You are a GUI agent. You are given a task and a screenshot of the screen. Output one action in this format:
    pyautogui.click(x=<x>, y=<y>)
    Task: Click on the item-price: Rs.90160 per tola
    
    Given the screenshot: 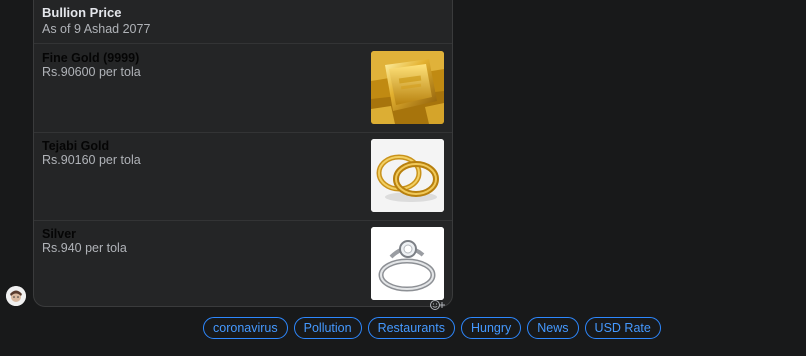 What is the action you would take?
    pyautogui.click(x=91, y=160)
    